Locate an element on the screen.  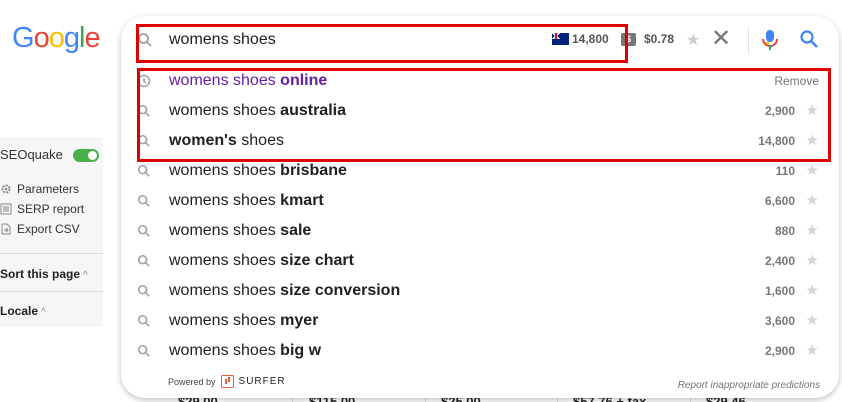
suggestion-volume: 3,600 is located at coordinates (779, 321).